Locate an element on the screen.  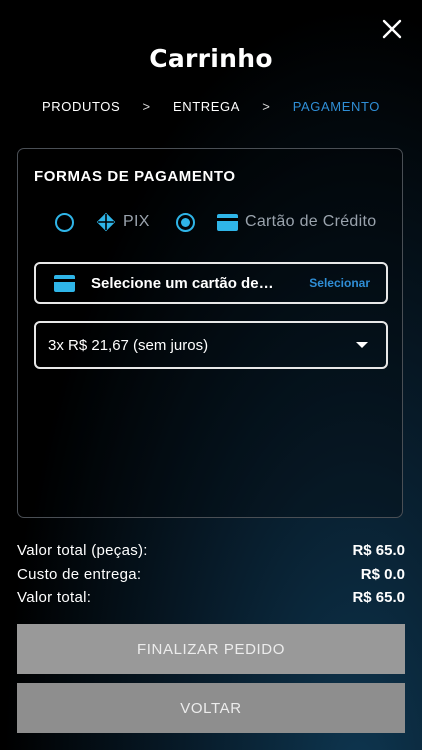
summary-label: Valor total (peças): is located at coordinates (82, 551).